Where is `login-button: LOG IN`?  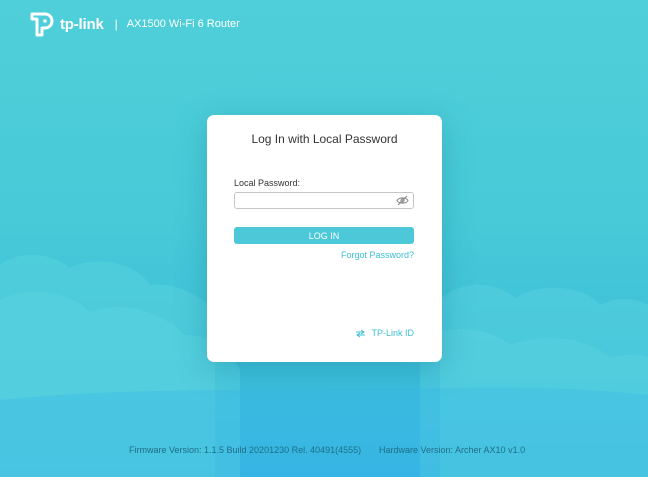
login-button: LOG IN is located at coordinates (324, 235).